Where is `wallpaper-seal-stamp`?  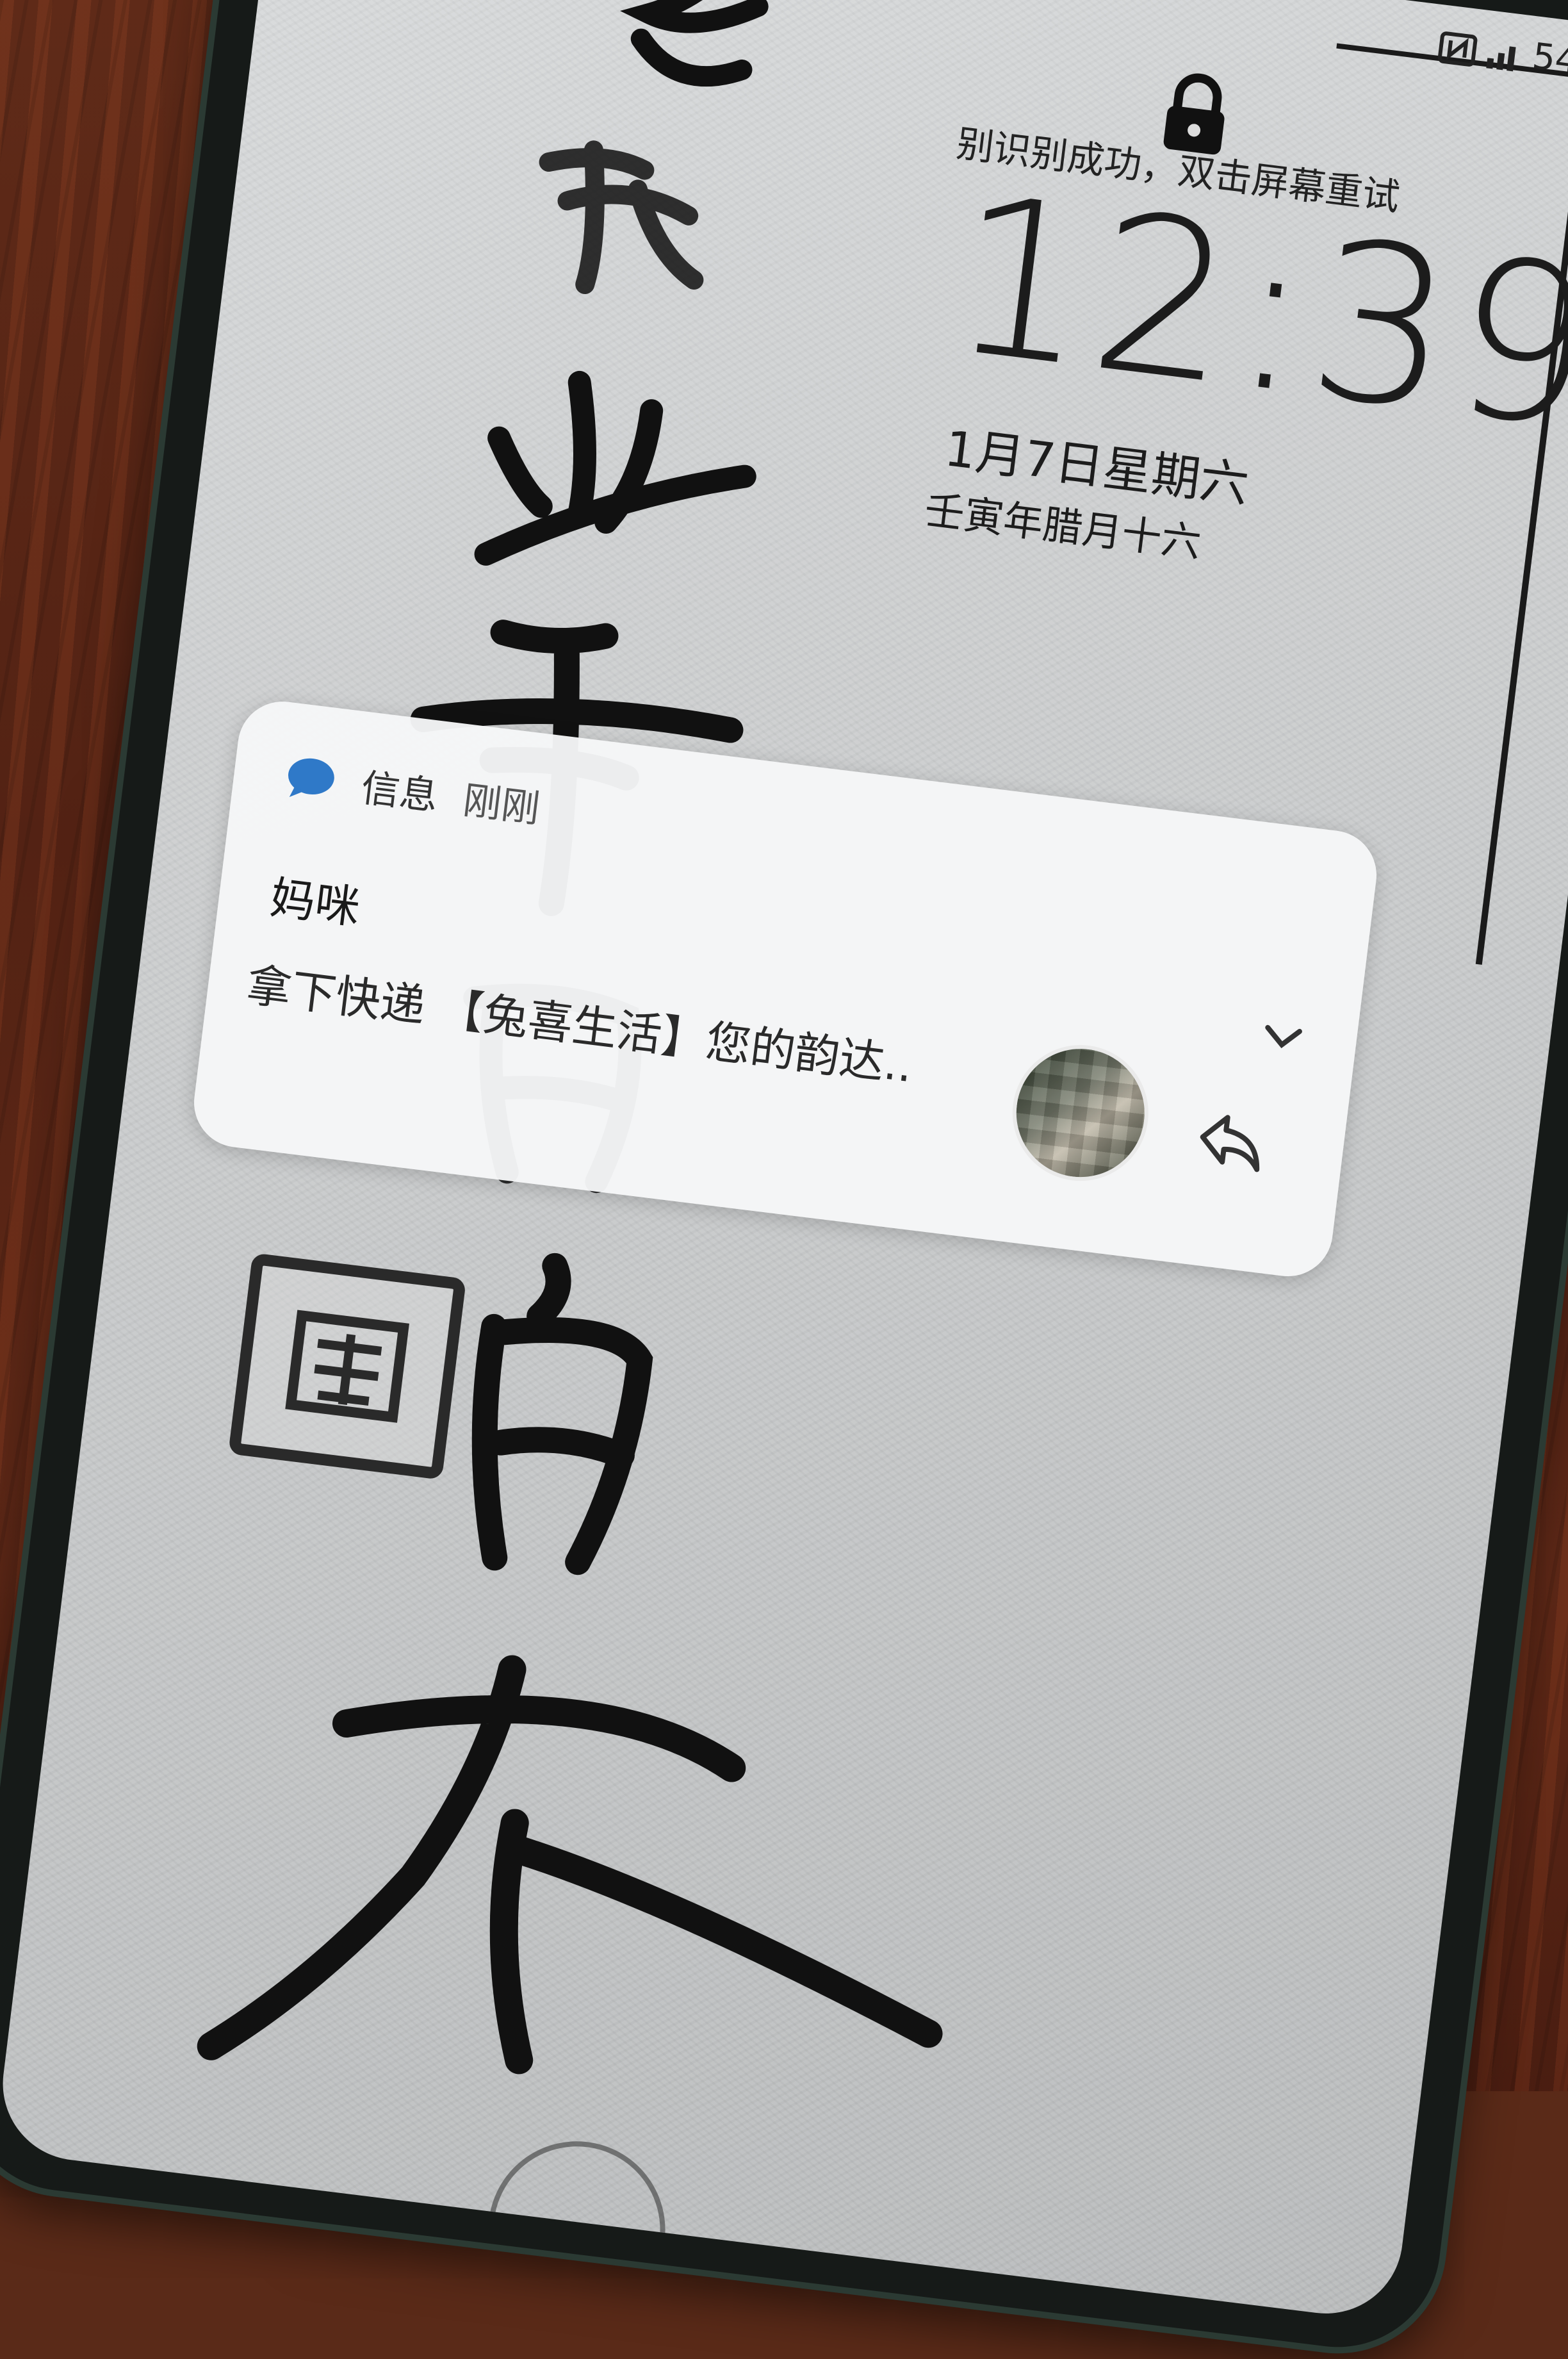 wallpaper-seal-stamp is located at coordinates (347, 1366).